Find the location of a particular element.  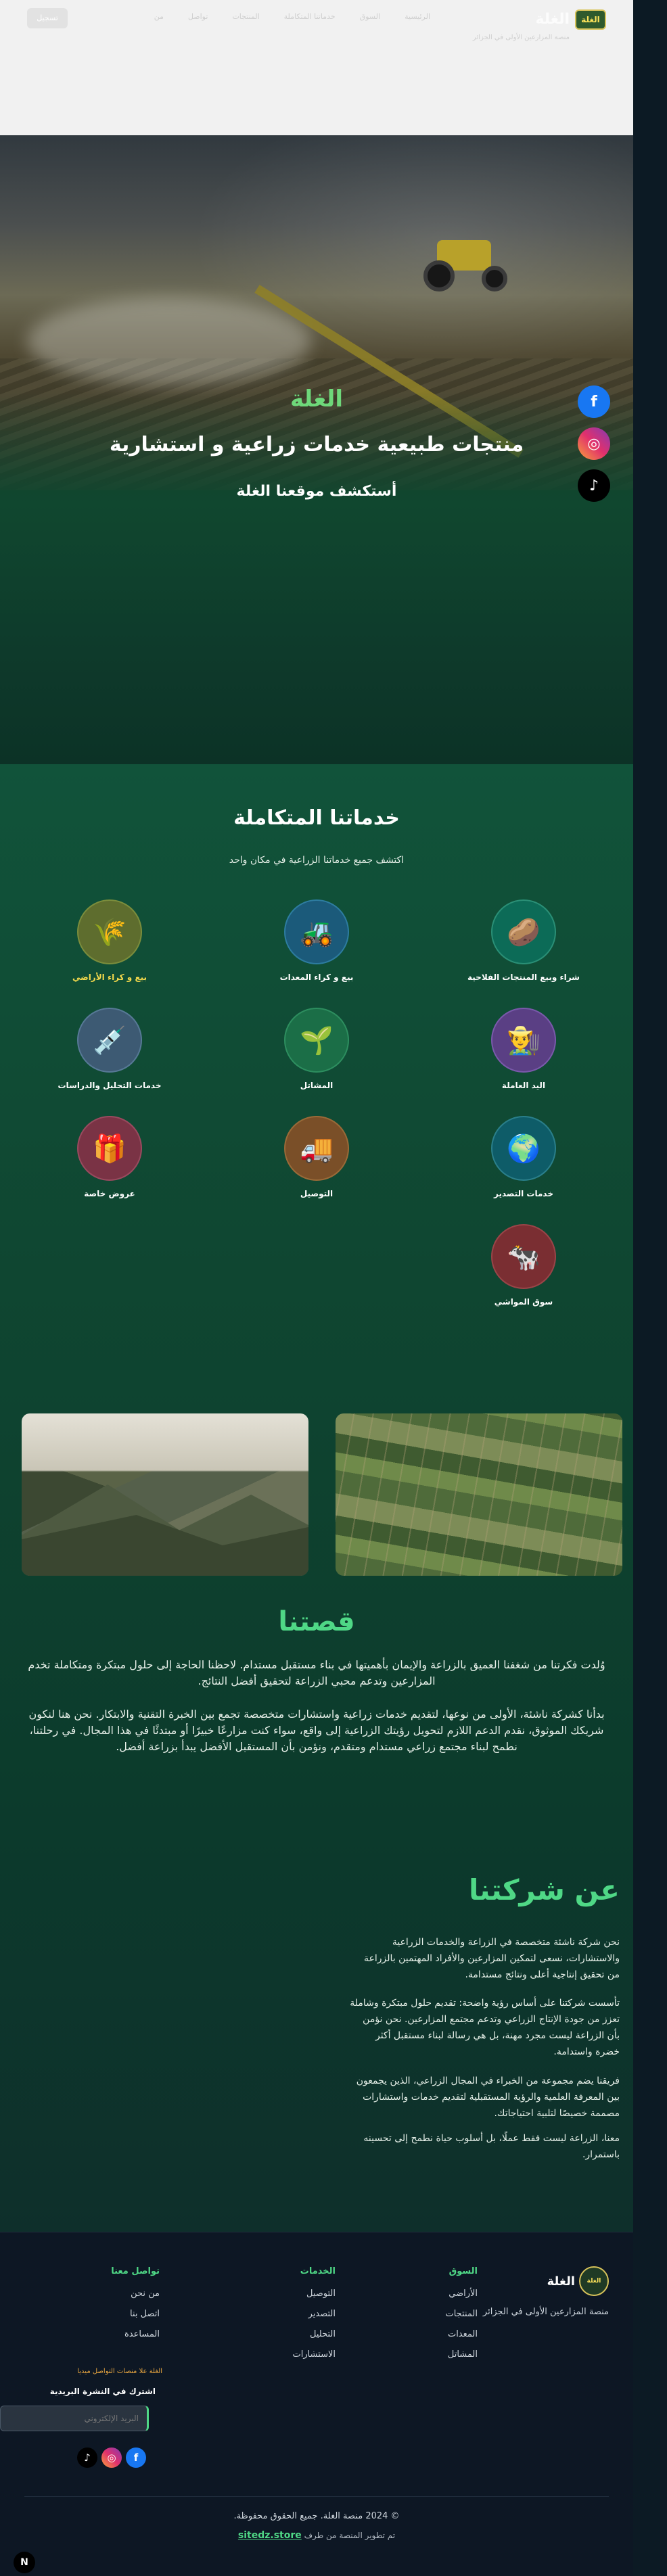

footer-brand-name: الغلة is located at coordinates (561, 2281).